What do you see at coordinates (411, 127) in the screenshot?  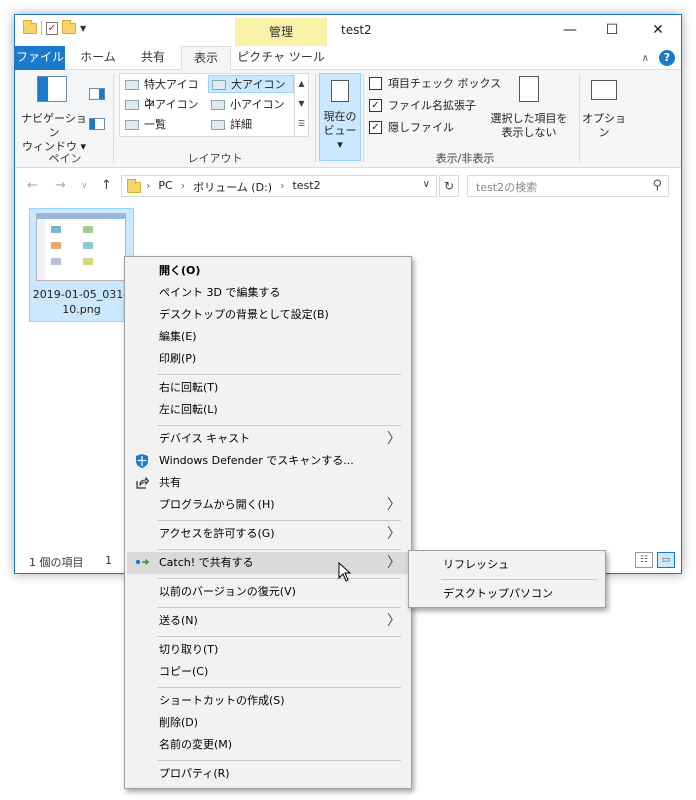 I see `hidden-items-toggle: ✓ 隠しファイル` at bounding box center [411, 127].